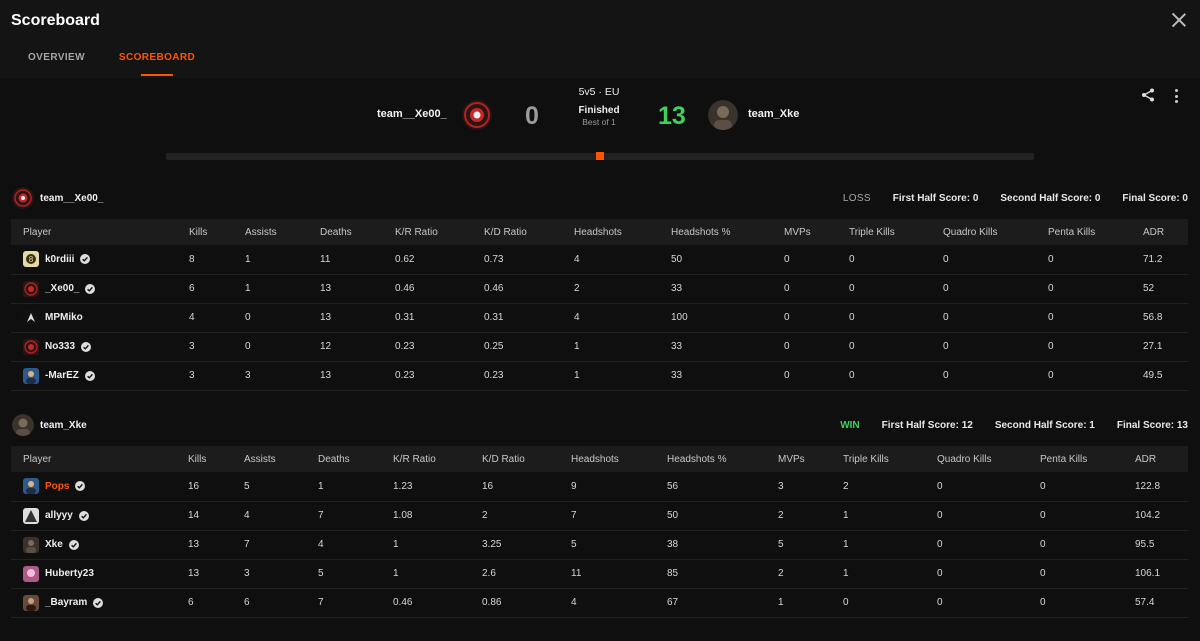 The image size is (1200, 641). Describe the element at coordinates (64, 317) in the screenshot. I see `player-name: MPMiko` at that location.